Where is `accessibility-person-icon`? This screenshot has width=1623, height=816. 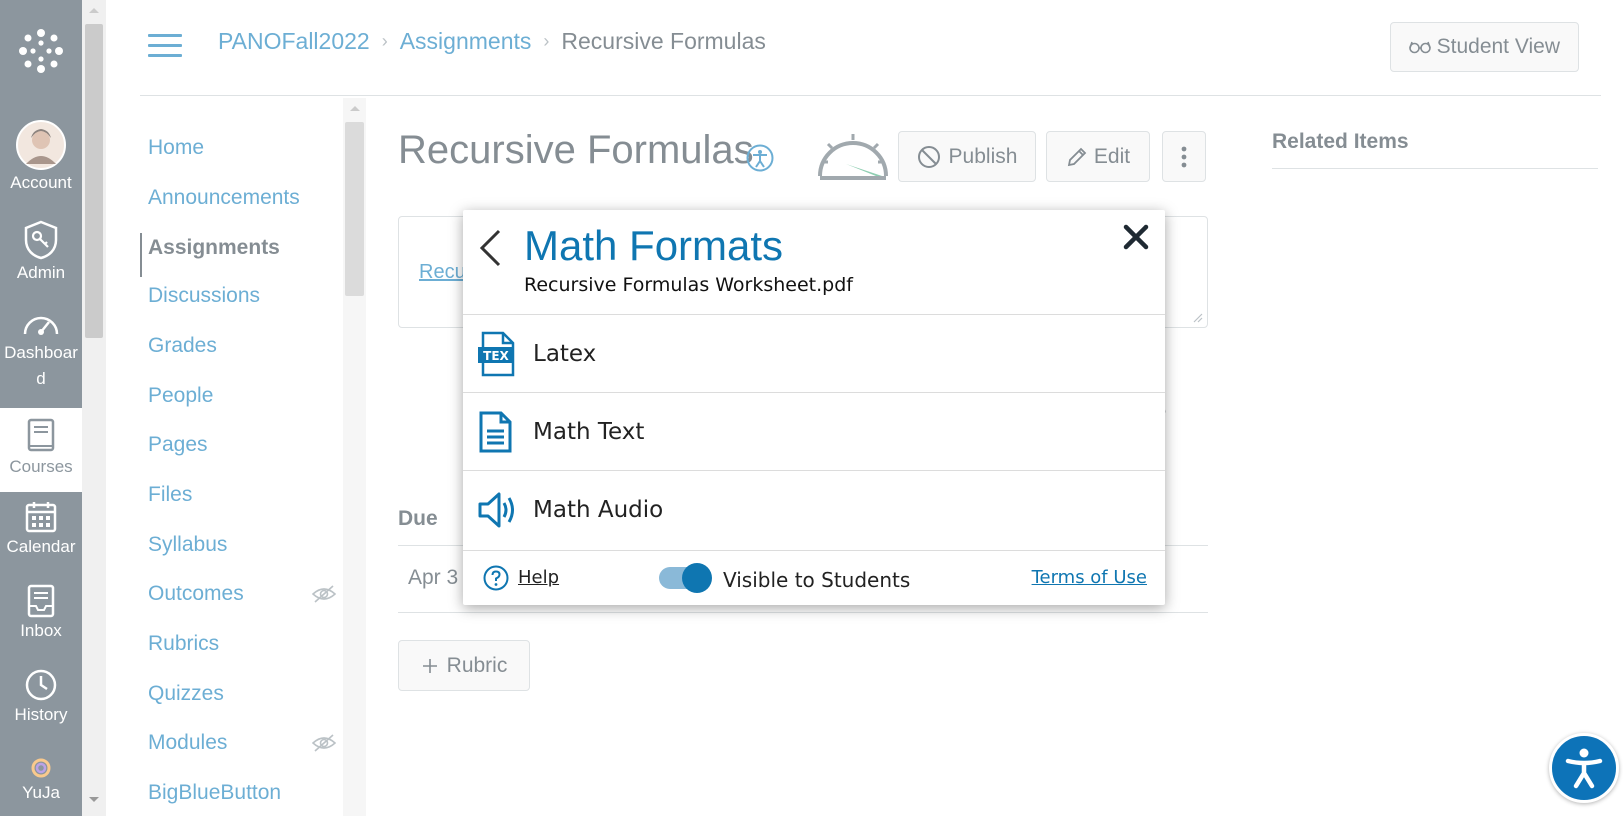
accessibility-person-icon is located at coordinates (1584, 768).